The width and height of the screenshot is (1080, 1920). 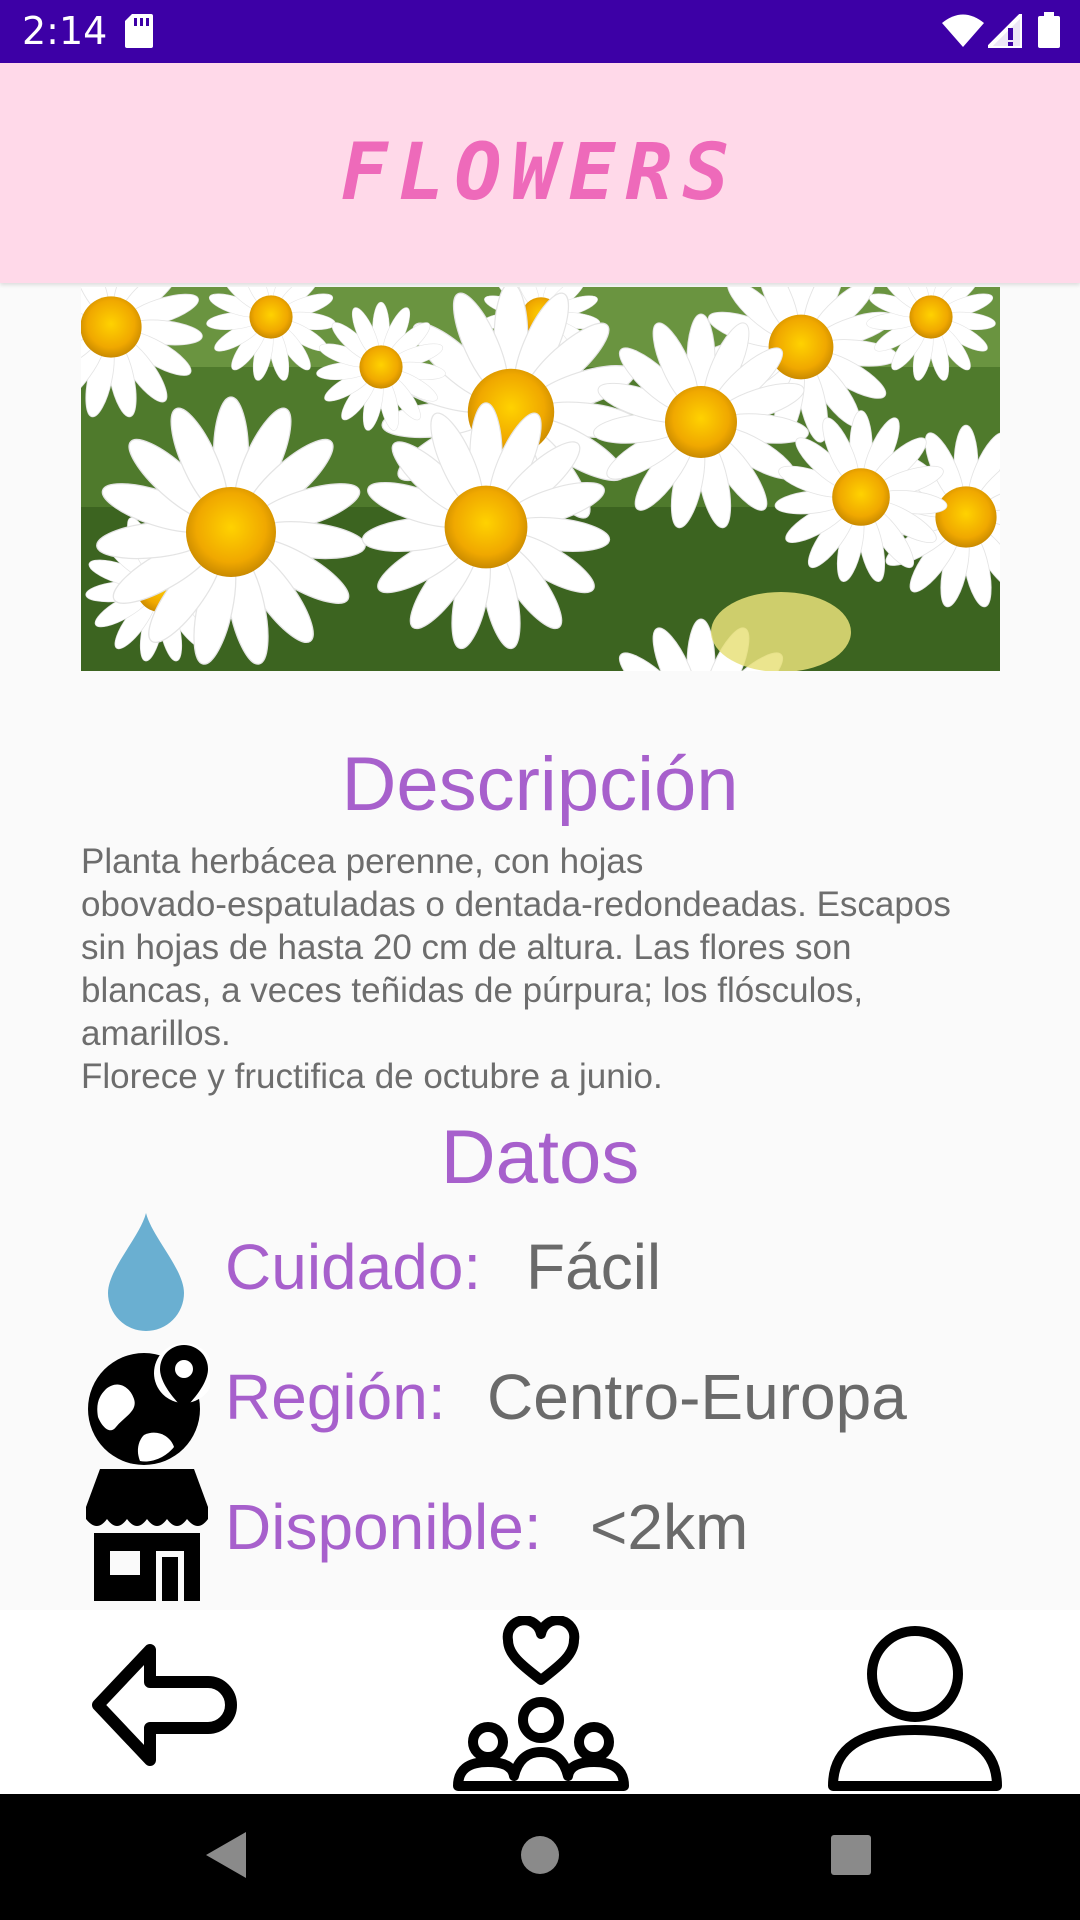 I want to click on sd-card-icon, so click(x=139, y=33).